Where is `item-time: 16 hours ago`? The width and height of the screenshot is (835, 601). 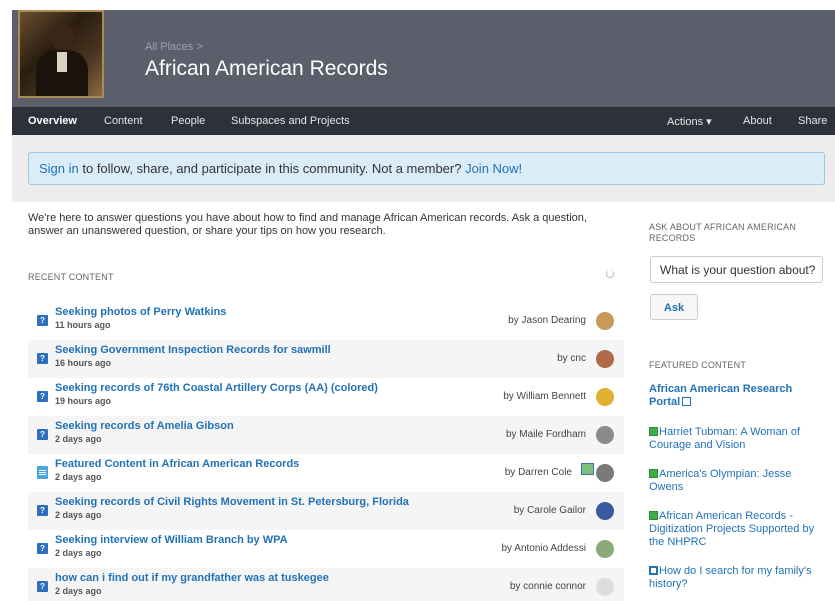 item-time: 16 hours ago is located at coordinates (83, 363).